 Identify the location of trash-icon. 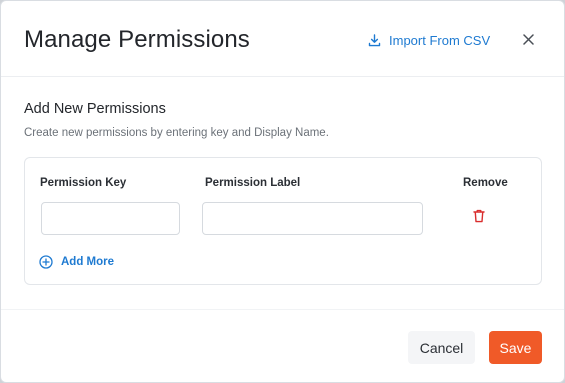
(479, 218).